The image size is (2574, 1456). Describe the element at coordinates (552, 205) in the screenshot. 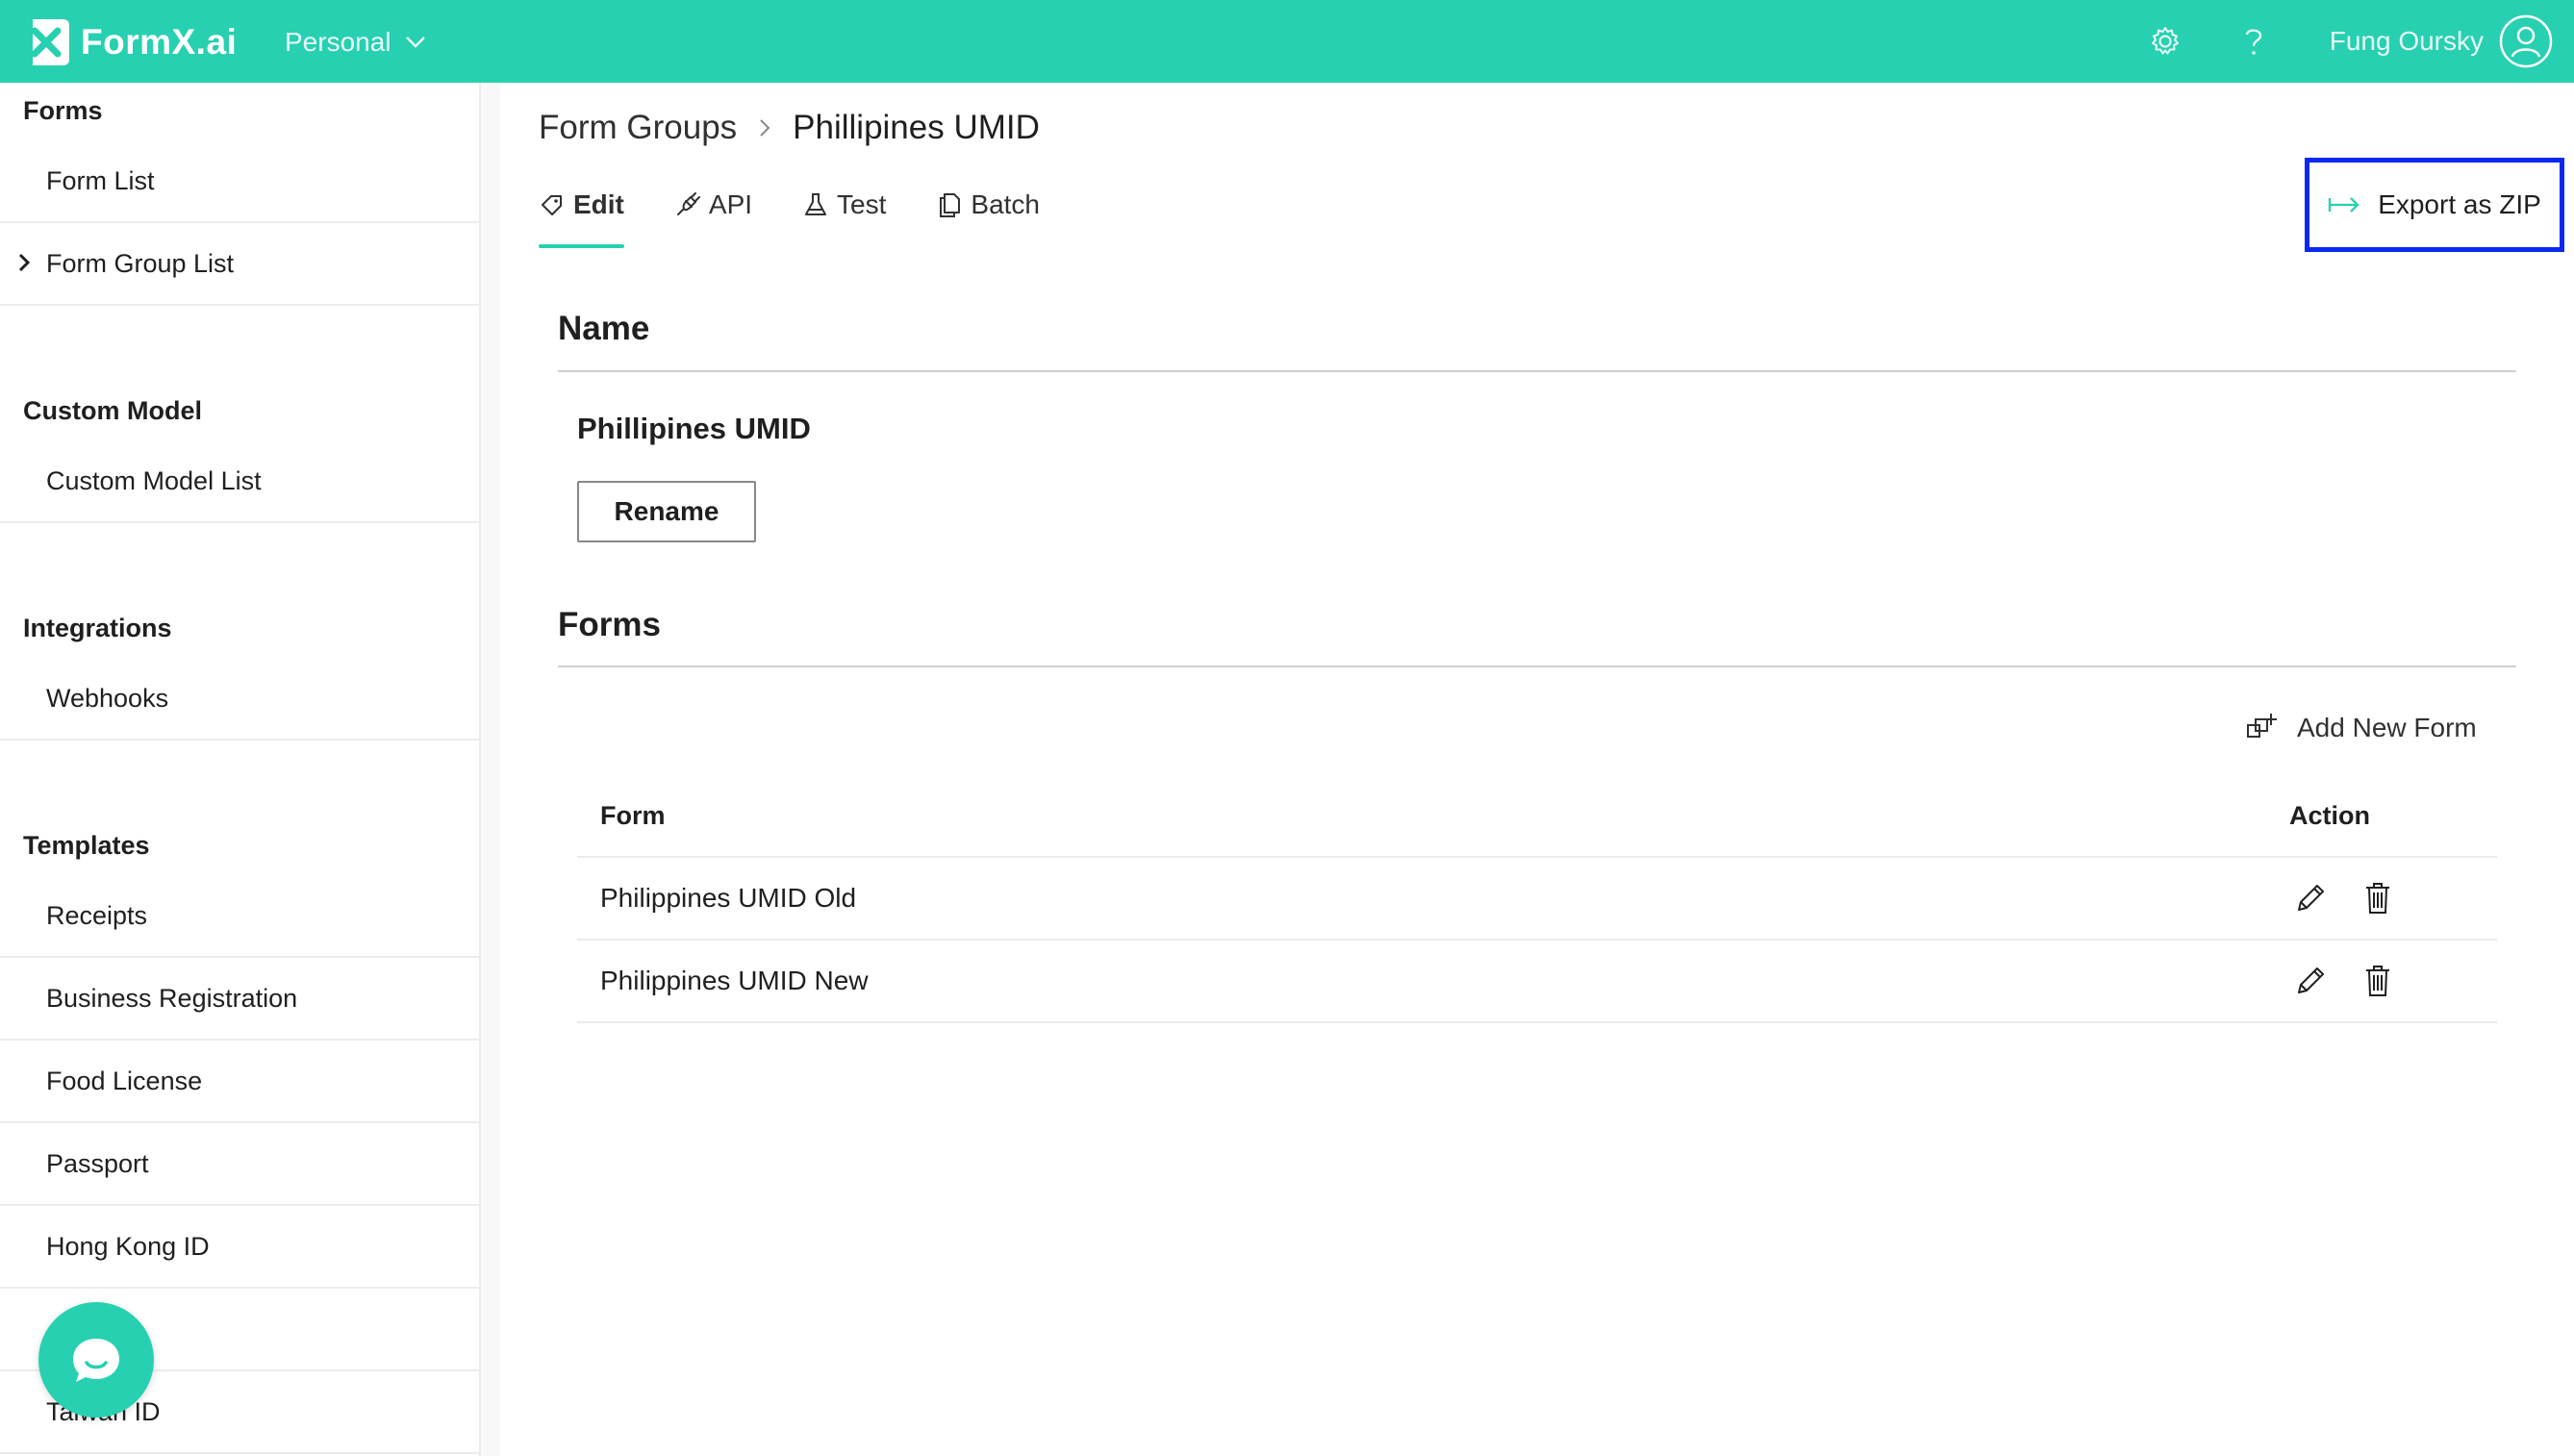

I see `tag-icon` at that location.